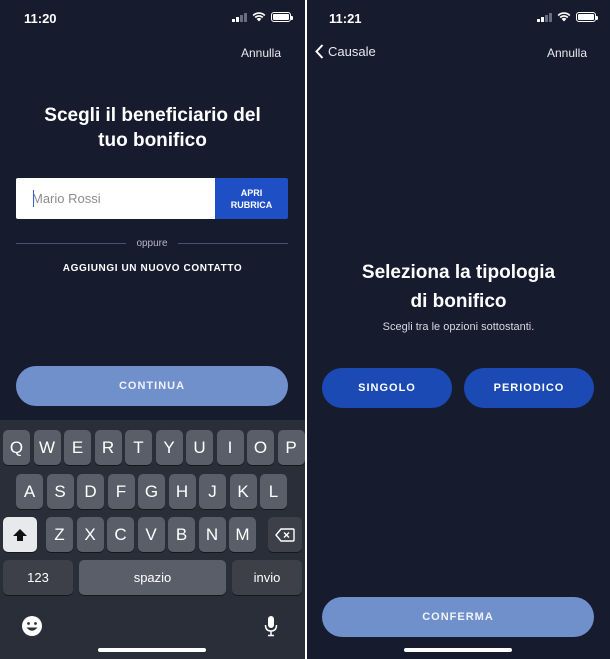  I want to click on key-e: E, so click(77, 447).